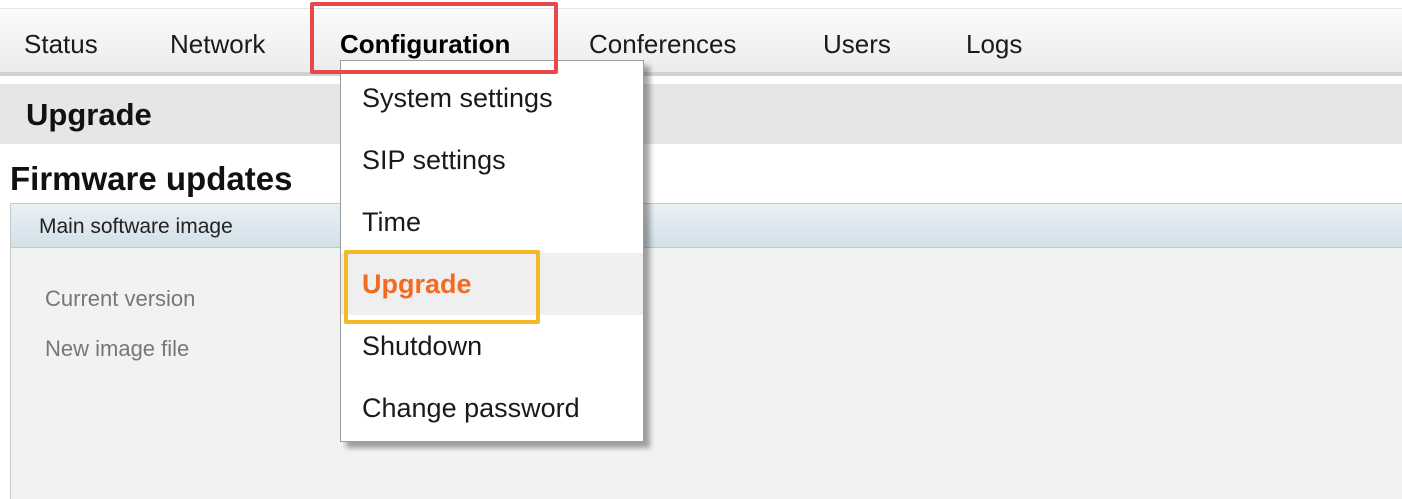 The image size is (1402, 499). I want to click on panel-header-title: Main software image, so click(136, 226).